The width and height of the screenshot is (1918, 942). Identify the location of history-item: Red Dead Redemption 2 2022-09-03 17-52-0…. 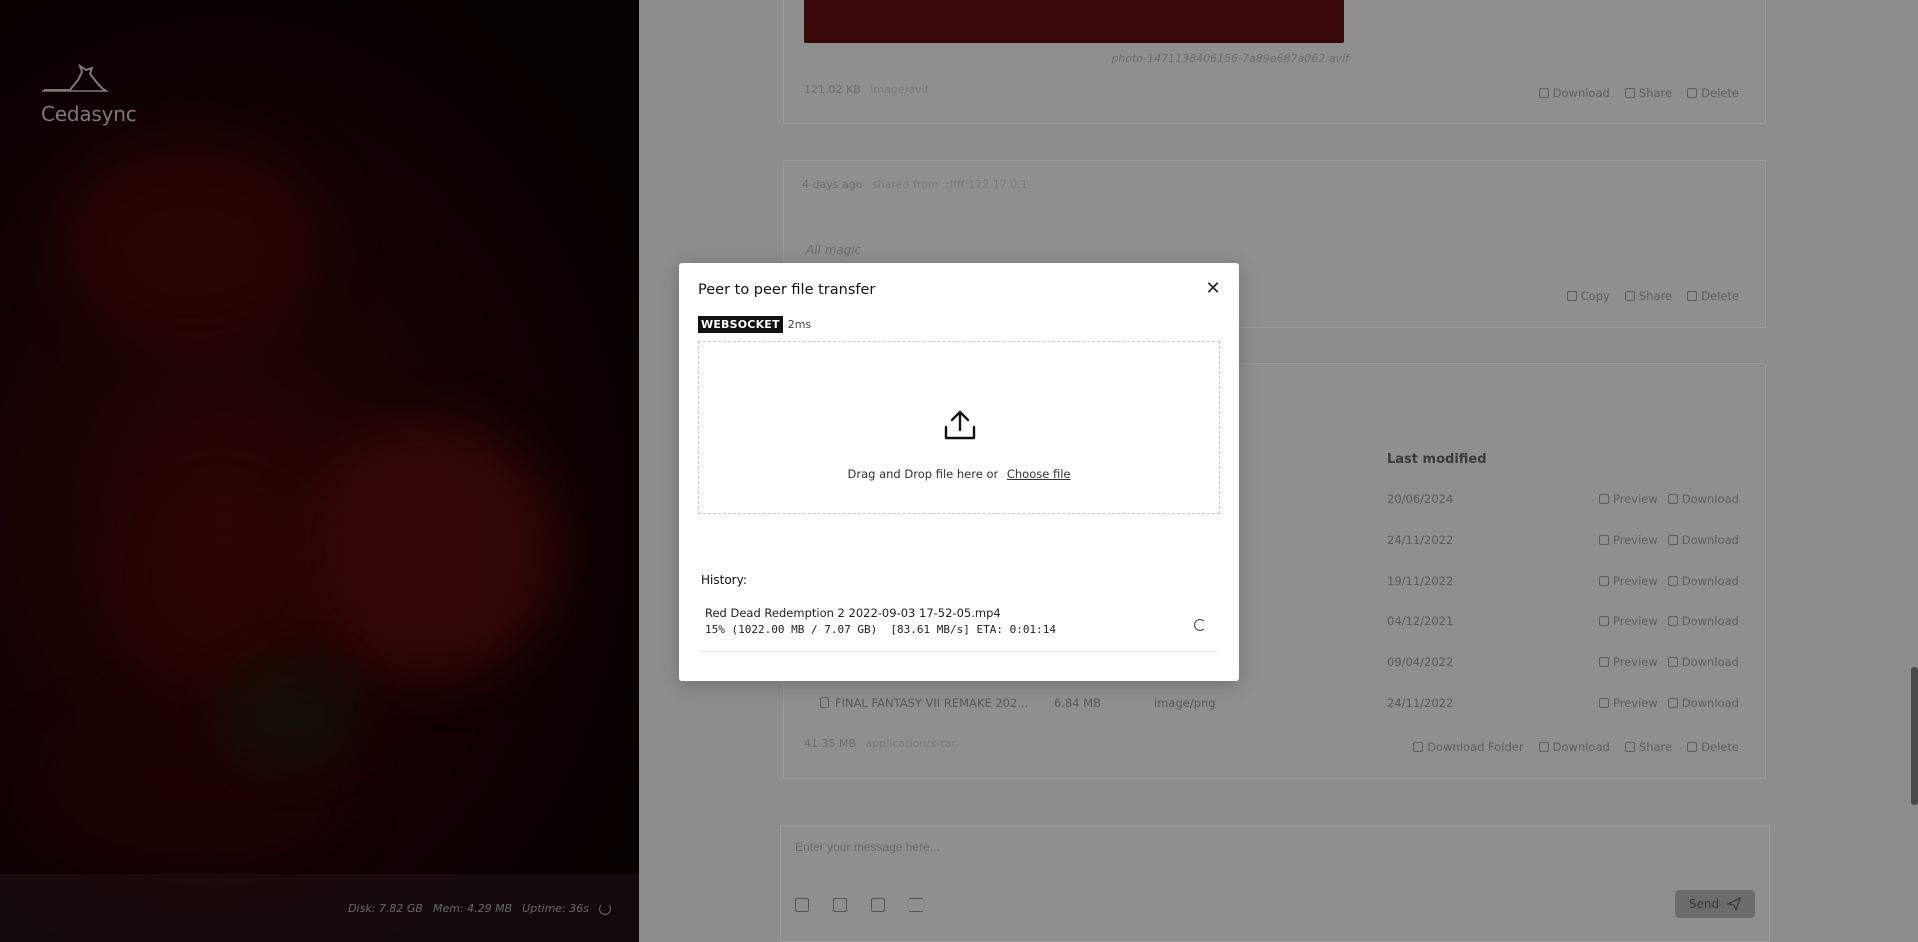
(959, 627).